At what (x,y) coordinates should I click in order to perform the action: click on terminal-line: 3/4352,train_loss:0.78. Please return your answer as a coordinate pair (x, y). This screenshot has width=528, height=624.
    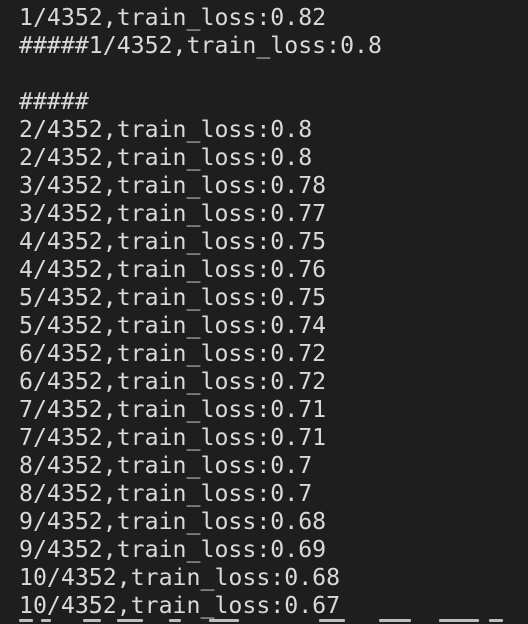
    Looking at the image, I should click on (173, 185).